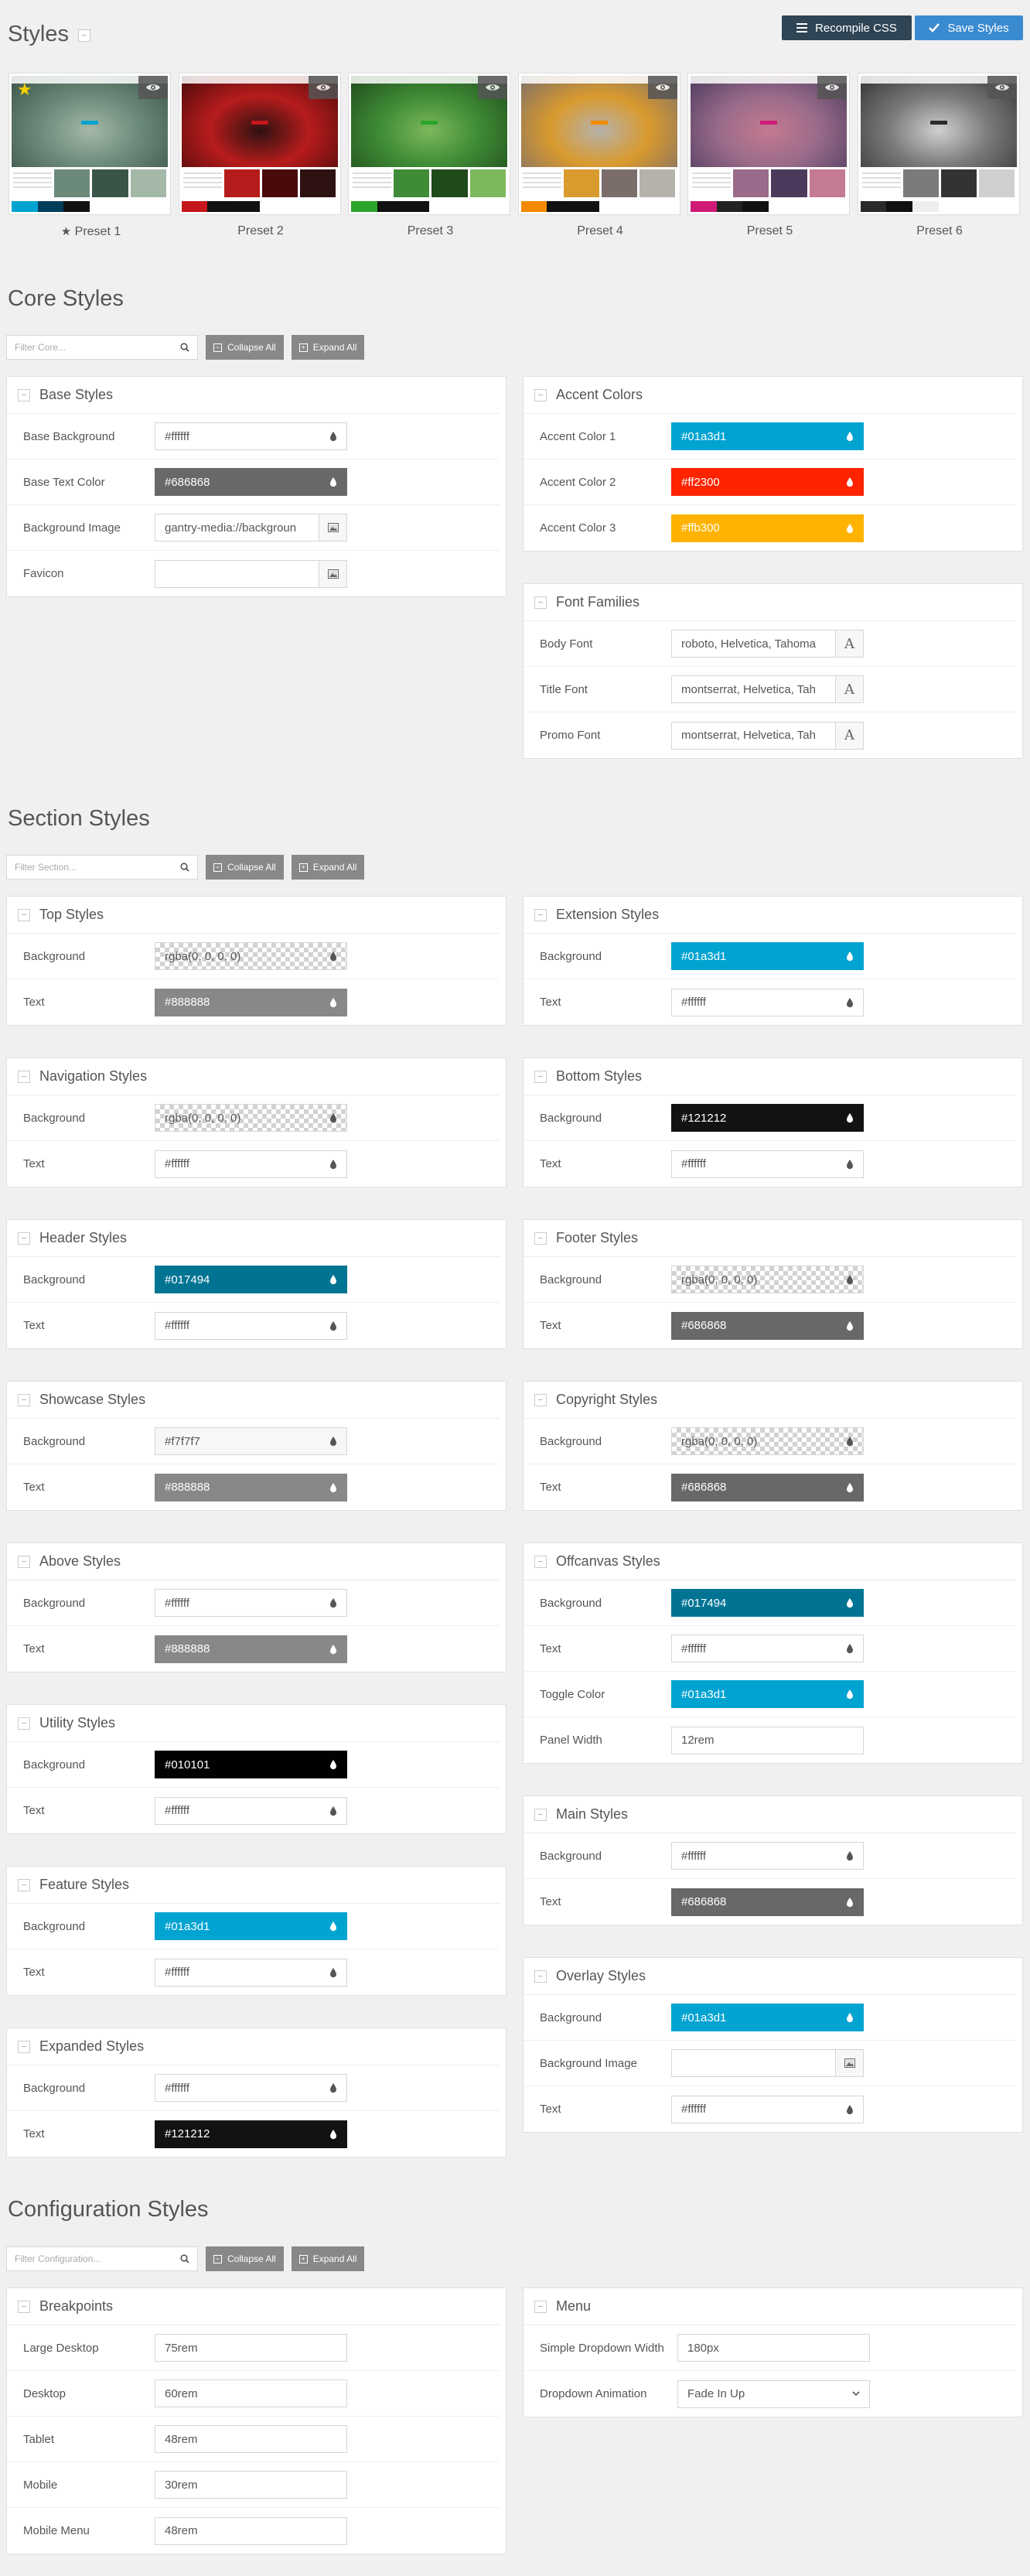  Describe the element at coordinates (773, 2348) in the screenshot. I see `simple-dropdown-width-input: 180px` at that location.